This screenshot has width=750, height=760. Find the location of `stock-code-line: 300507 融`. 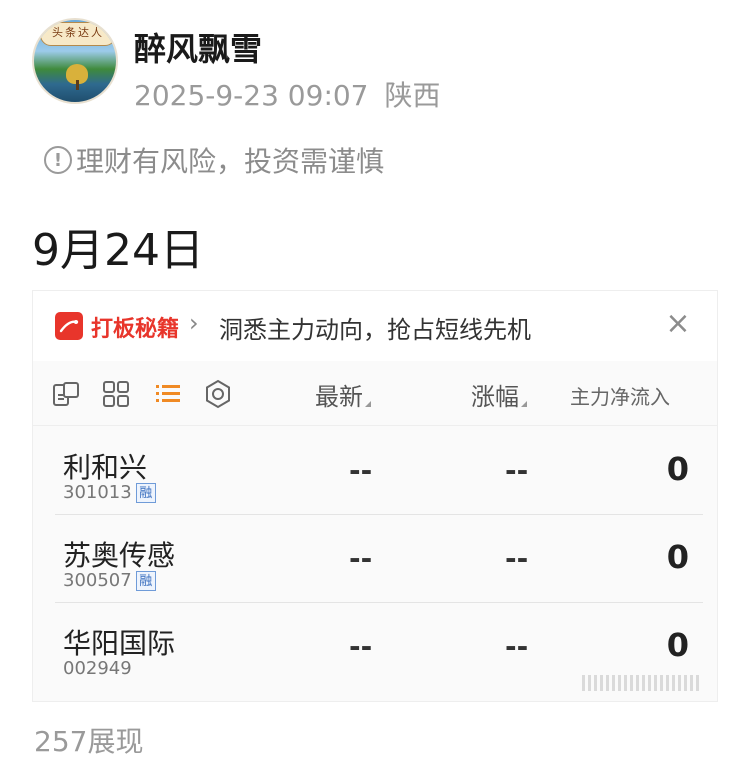

stock-code-line: 300507 融 is located at coordinates (109, 580).